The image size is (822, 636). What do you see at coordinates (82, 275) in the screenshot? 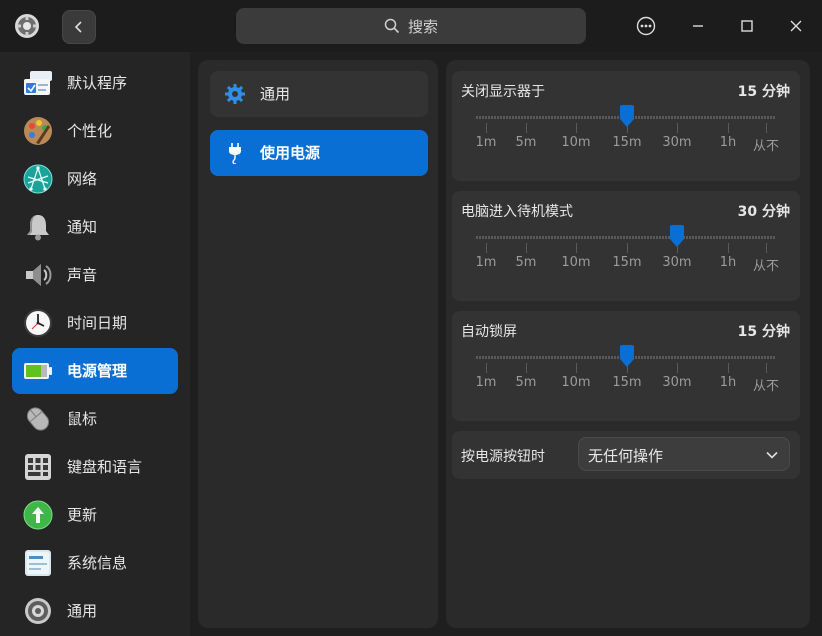
I see `sidebar-item-label: 声音` at bounding box center [82, 275].